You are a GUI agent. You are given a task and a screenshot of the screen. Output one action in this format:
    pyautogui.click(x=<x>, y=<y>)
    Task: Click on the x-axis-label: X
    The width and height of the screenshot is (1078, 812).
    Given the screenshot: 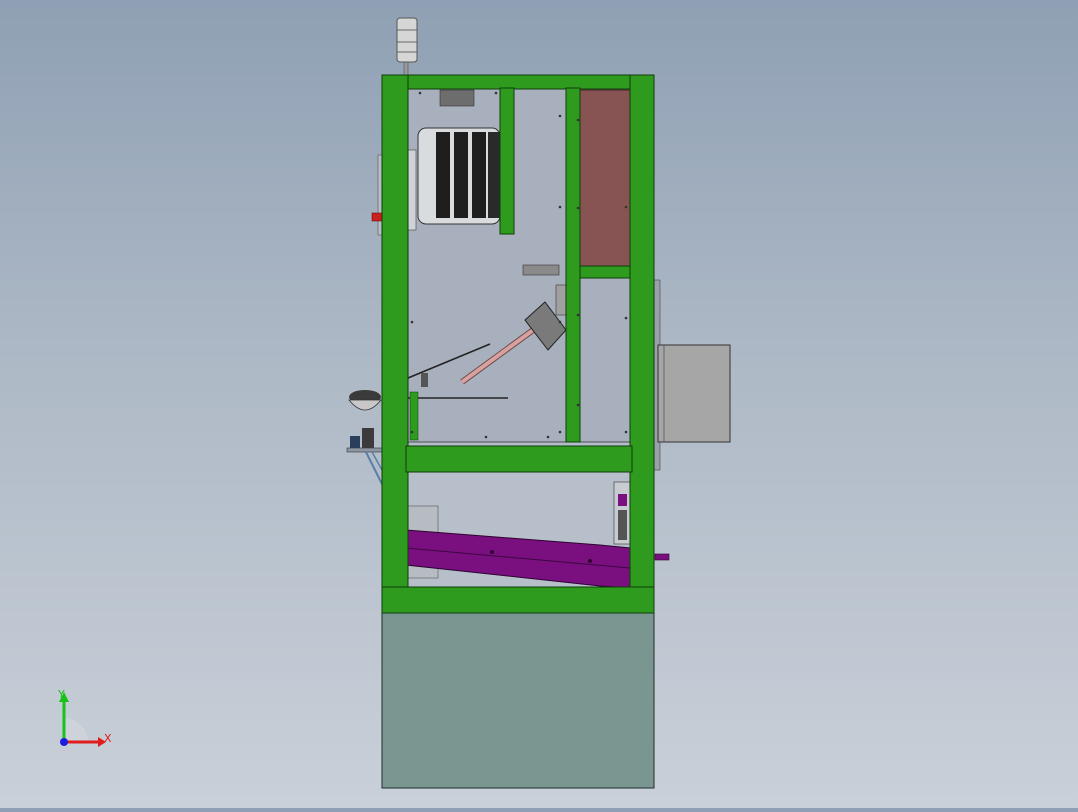 What is the action you would take?
    pyautogui.click(x=108, y=738)
    